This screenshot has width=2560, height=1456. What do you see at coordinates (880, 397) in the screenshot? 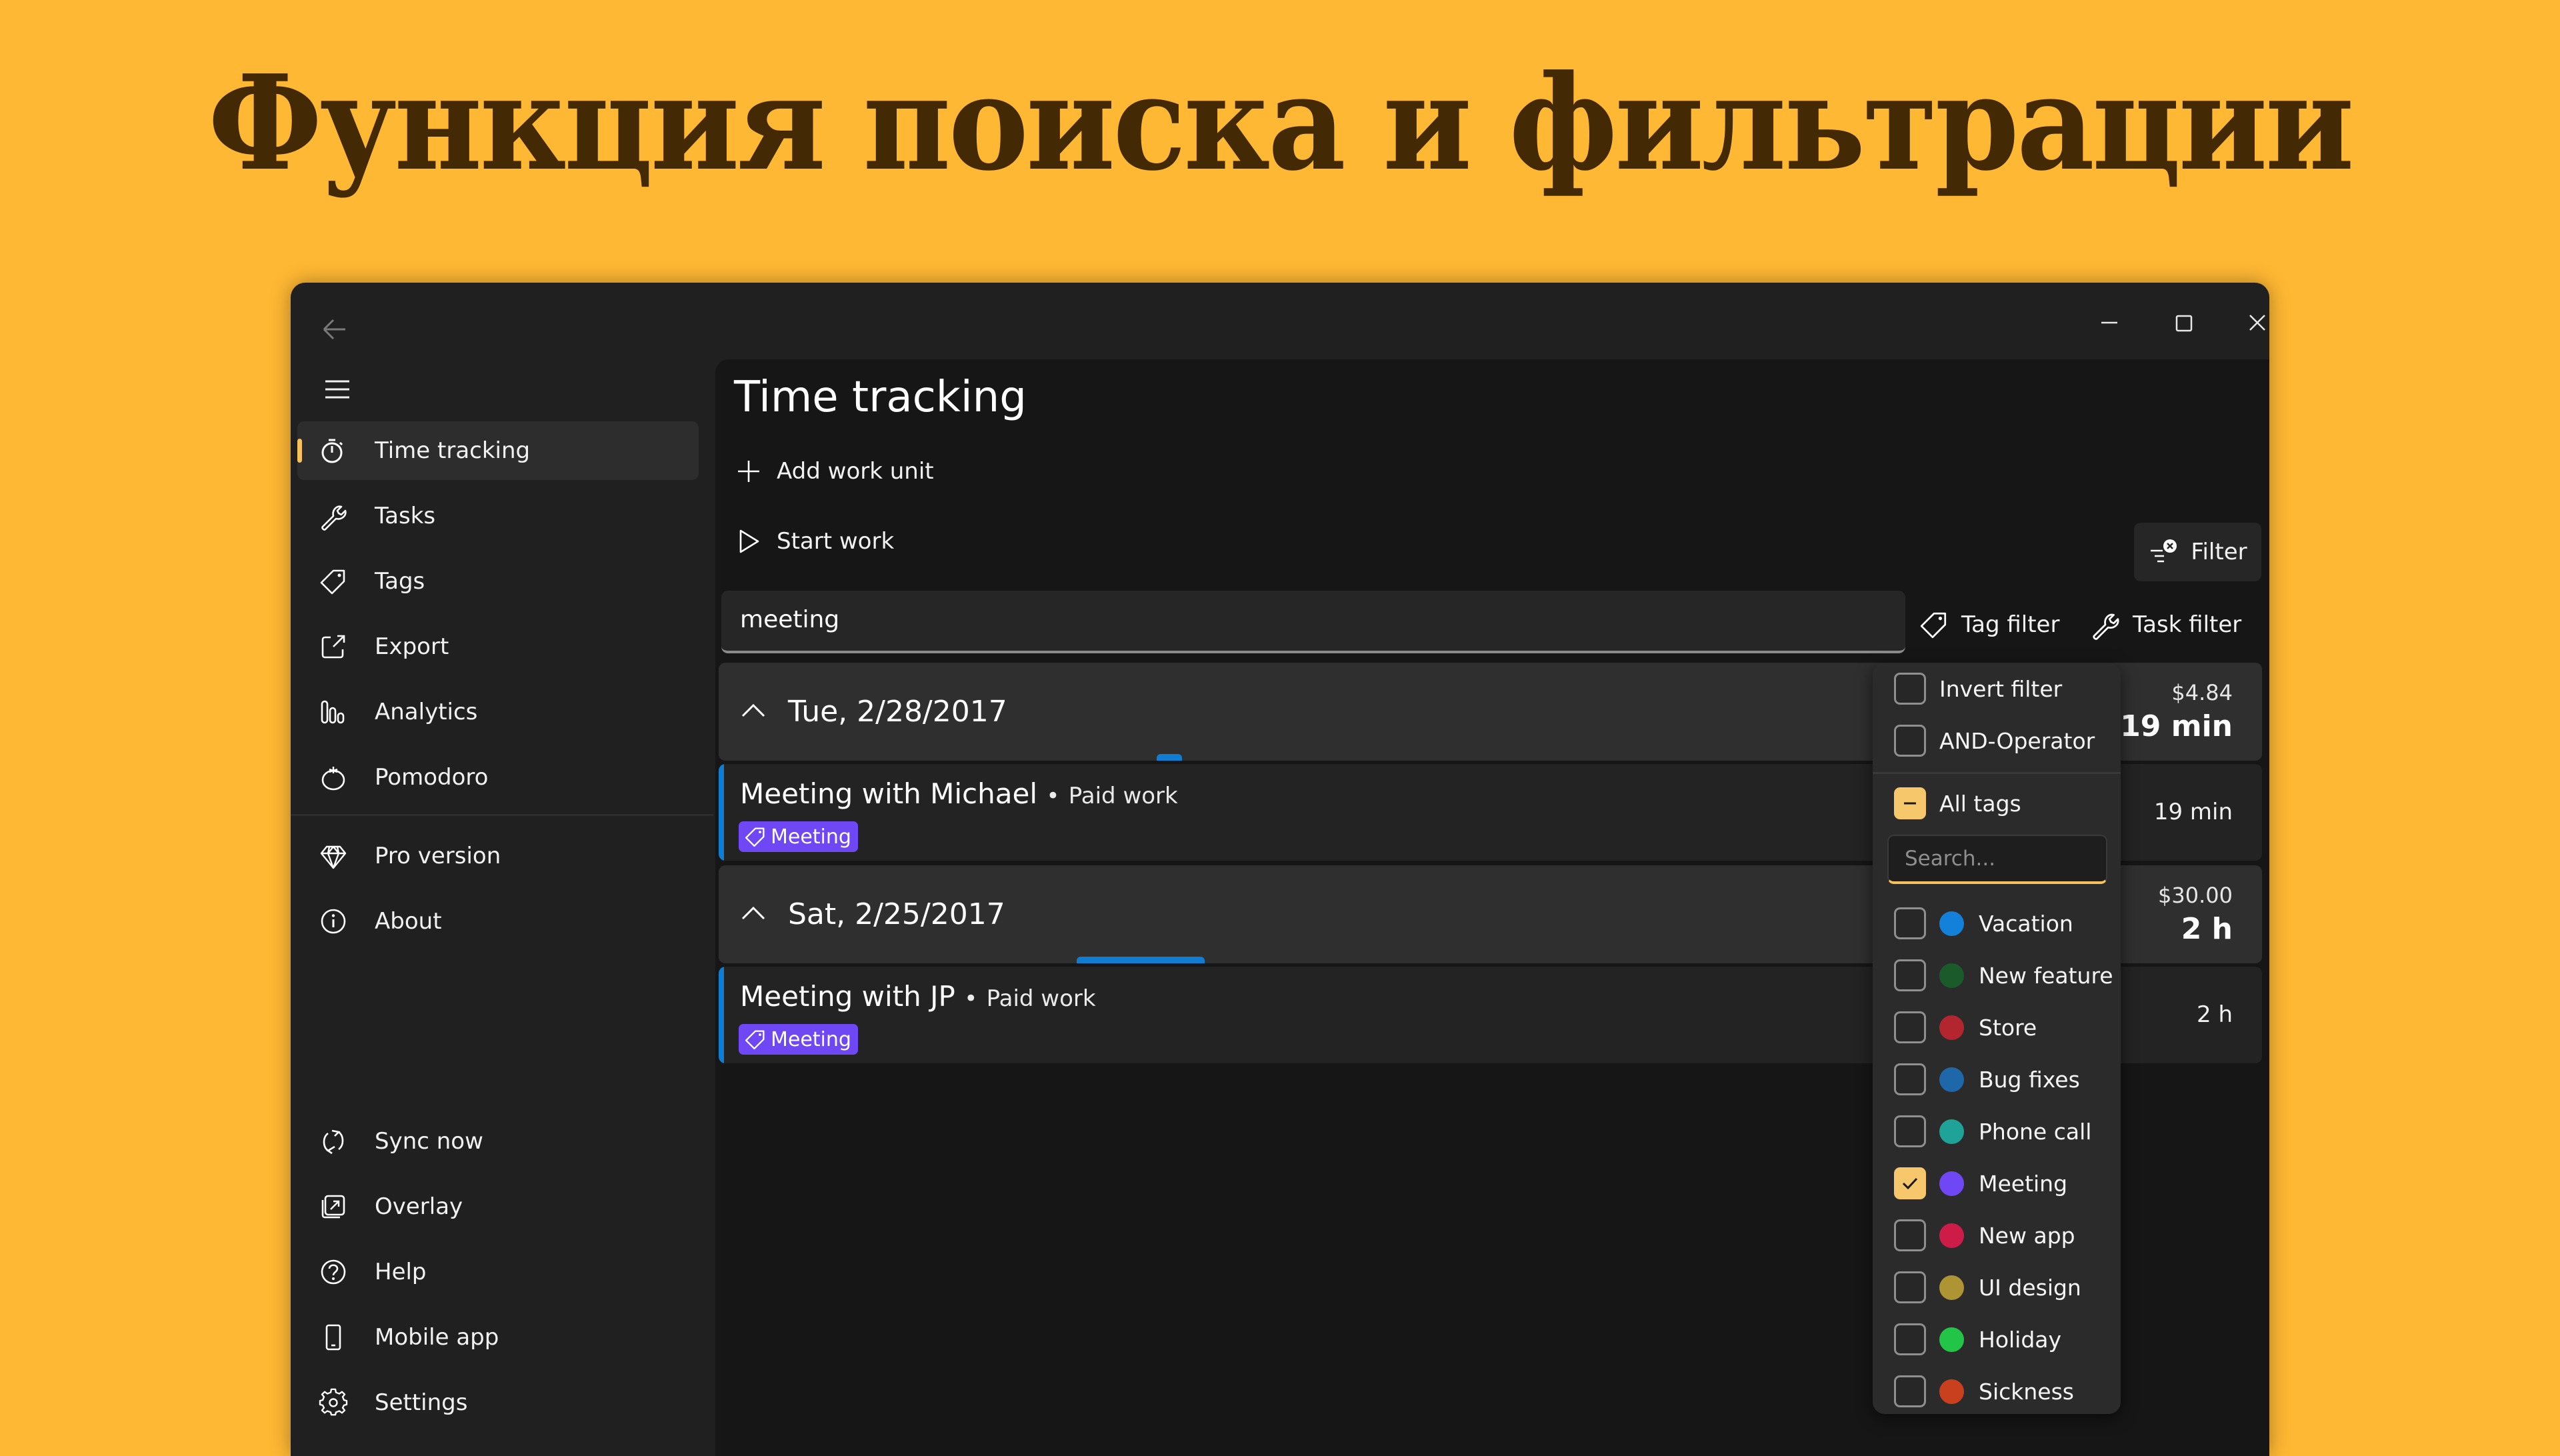
I see `page-title: Time tracking` at bounding box center [880, 397].